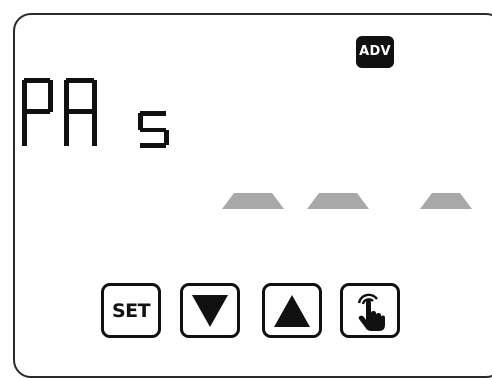  I want to click on set-button-label: SET, so click(131, 310).